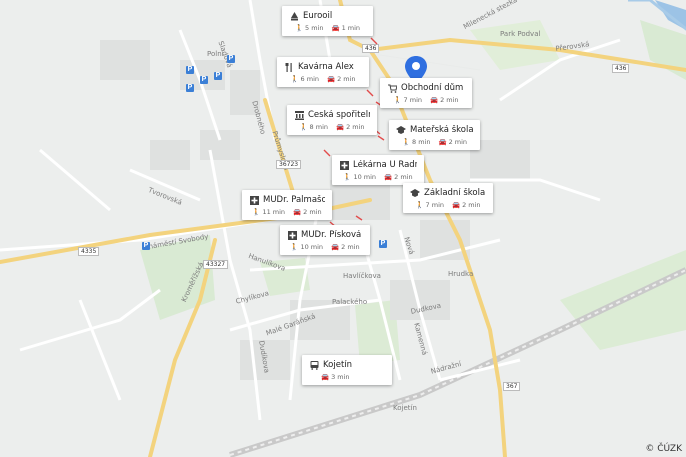 Image resolution: width=686 pixels, height=457 pixels. I want to click on poi-card: Mateřská škola 🚶 8 min 🚘 2 min, so click(434, 135).